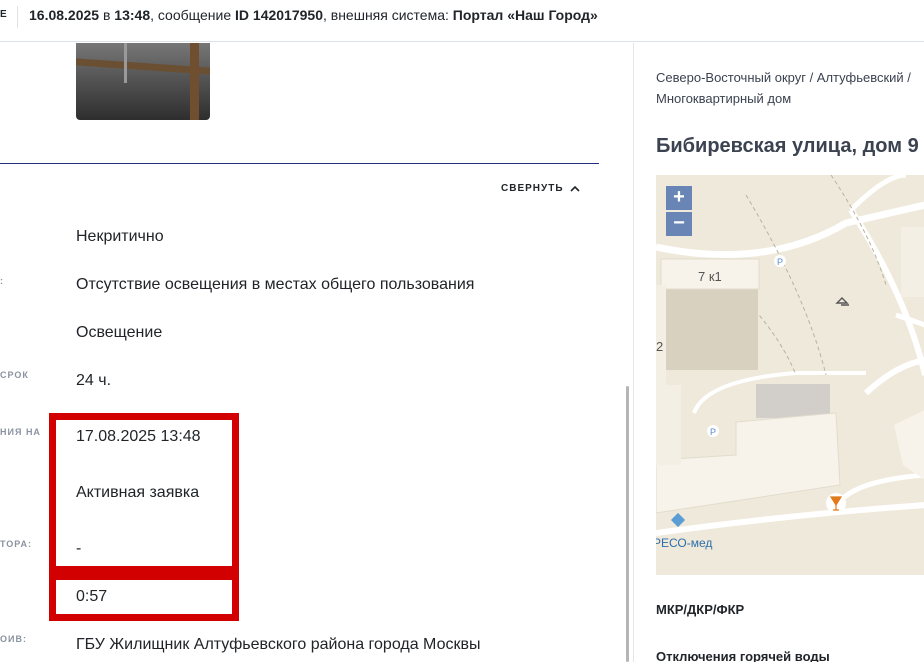  Describe the element at coordinates (144, 493) in the screenshot. I see `highlight-box-dates` at that location.